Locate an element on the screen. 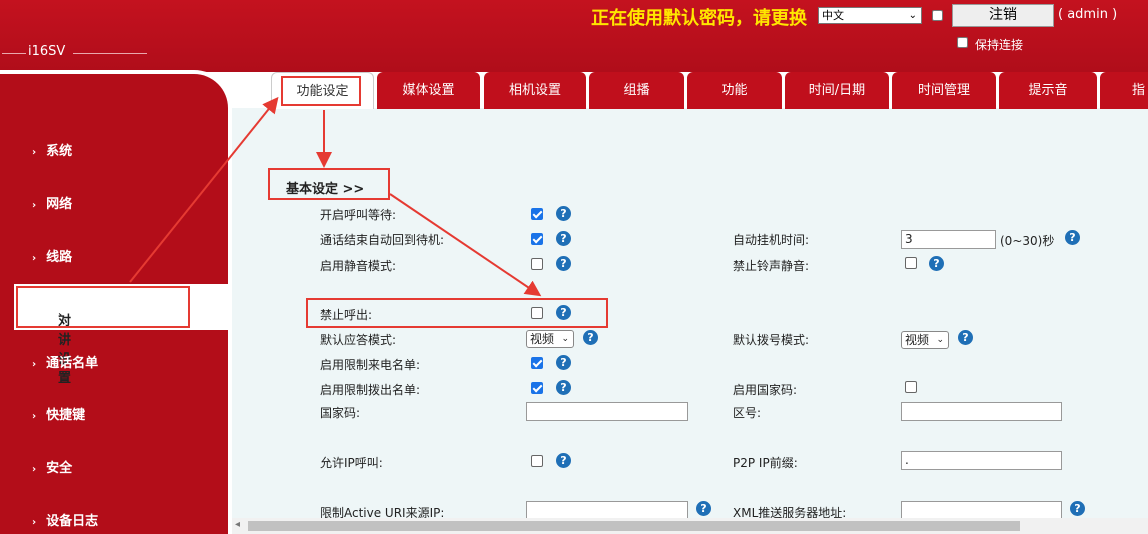  annotation-arrows is located at coordinates (335, 196).